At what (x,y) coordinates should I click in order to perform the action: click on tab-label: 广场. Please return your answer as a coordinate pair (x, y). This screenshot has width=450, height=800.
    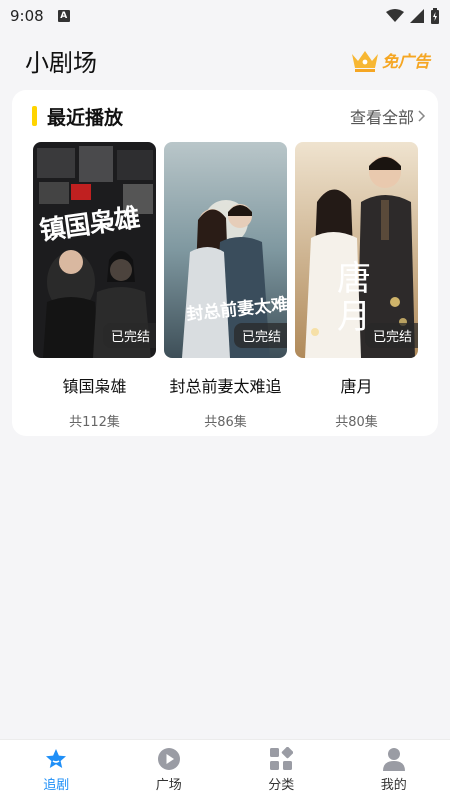
    Looking at the image, I should click on (168, 785).